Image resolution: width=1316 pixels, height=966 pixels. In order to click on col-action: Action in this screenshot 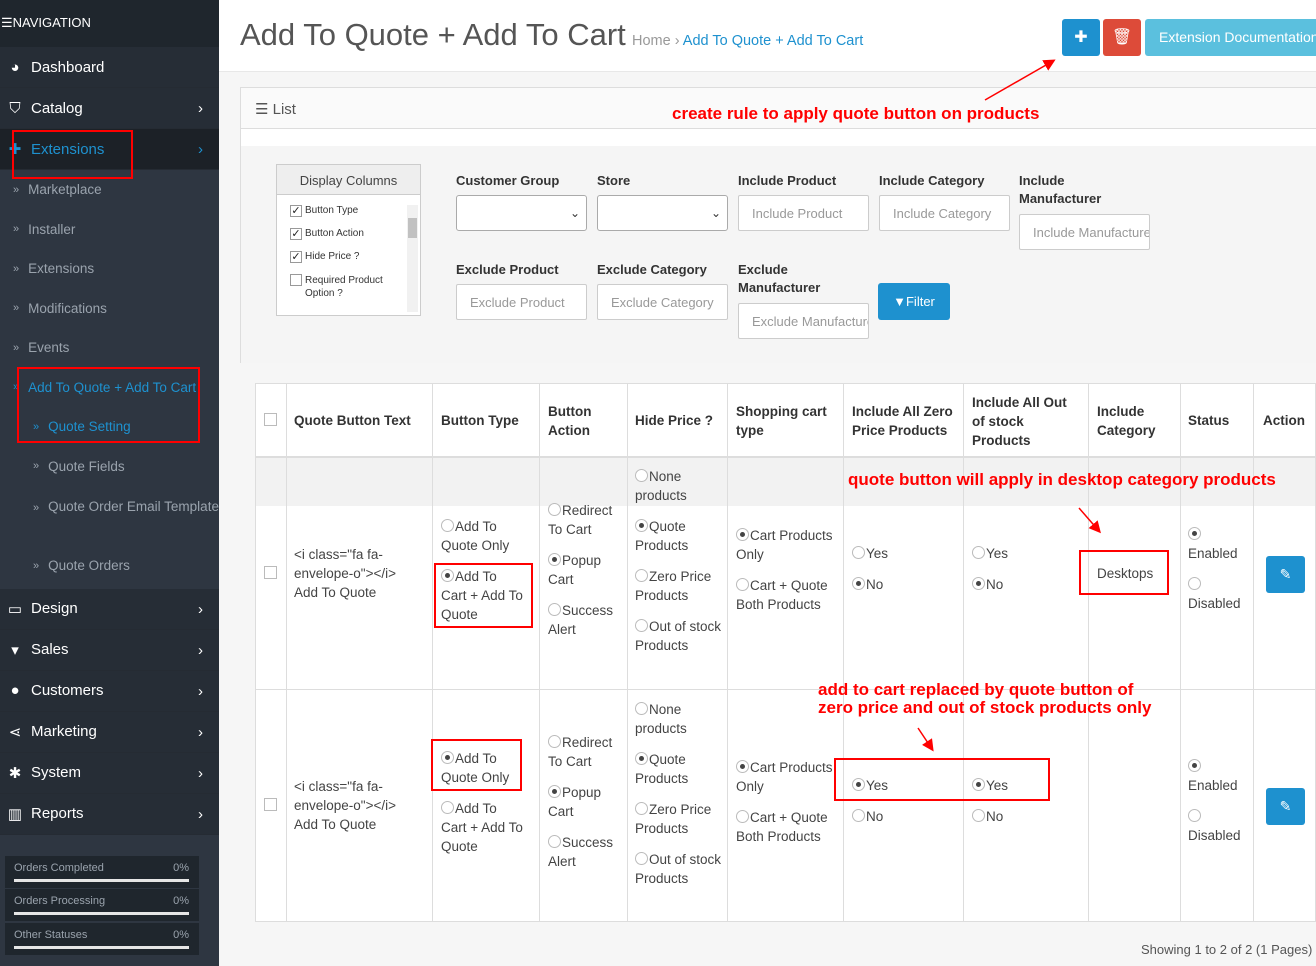, I will do `click(1284, 420)`.